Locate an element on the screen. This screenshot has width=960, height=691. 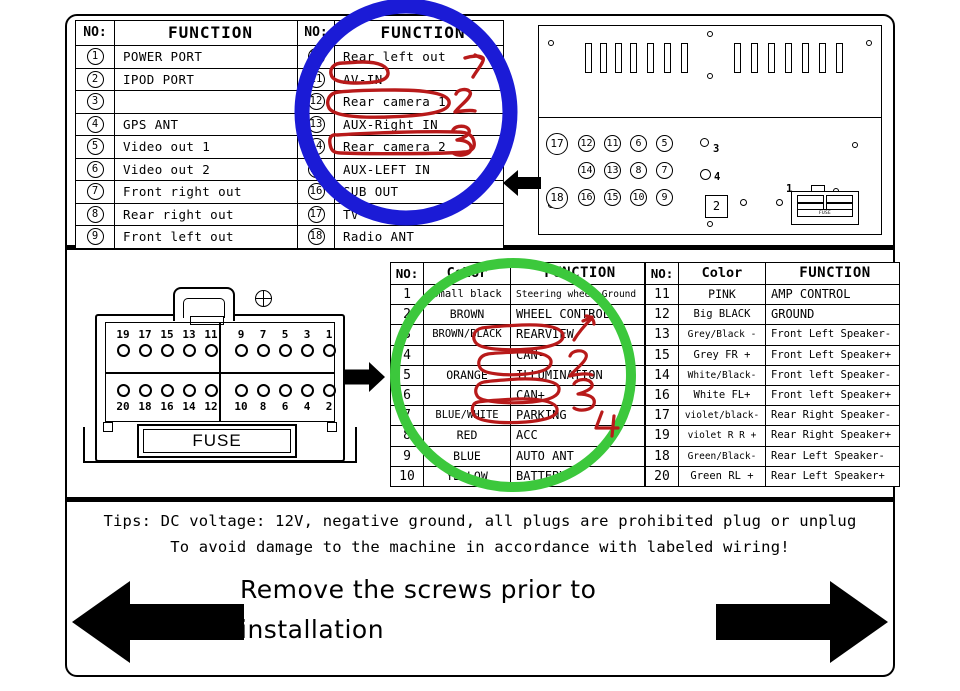
table-row: 15 Grey FR + Front Left Speaker+ is located at coordinates (772, 355).